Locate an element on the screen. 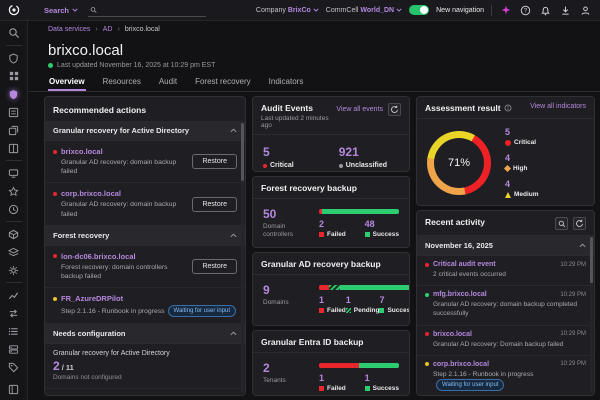 Image resolution: width=600 pixels, height=400 pixels. new-navigation-toggle is located at coordinates (419, 10).